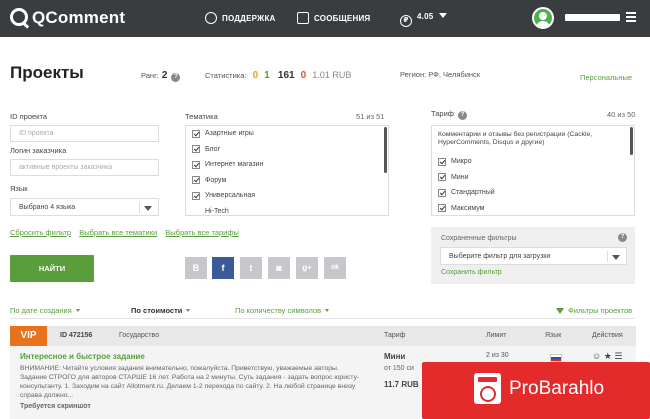 The height and width of the screenshot is (419, 650). What do you see at coordinates (473, 193) in the screenshot?
I see `tariff-option: Стандартный` at bounding box center [473, 193].